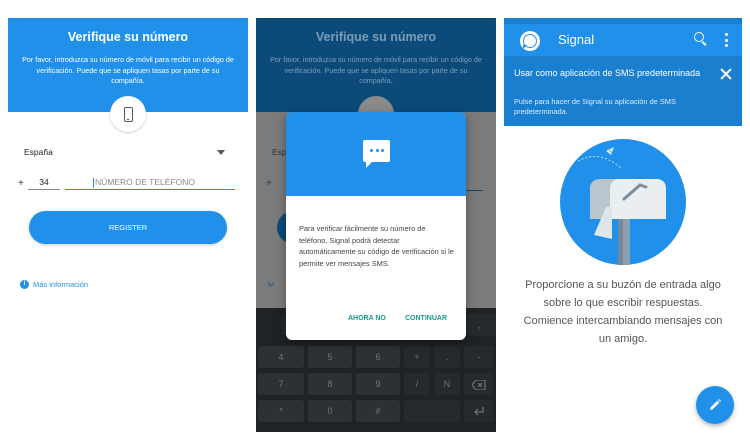  Describe the element at coordinates (378, 411) in the screenshot. I see `keyboard-key: #` at that location.